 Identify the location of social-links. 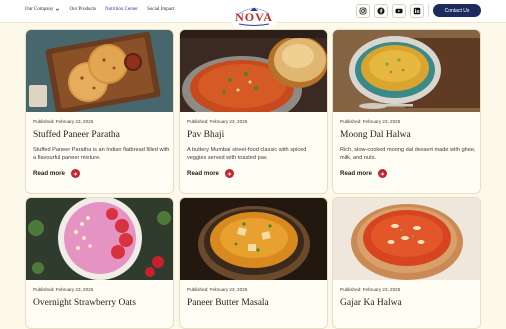
(390, 11).